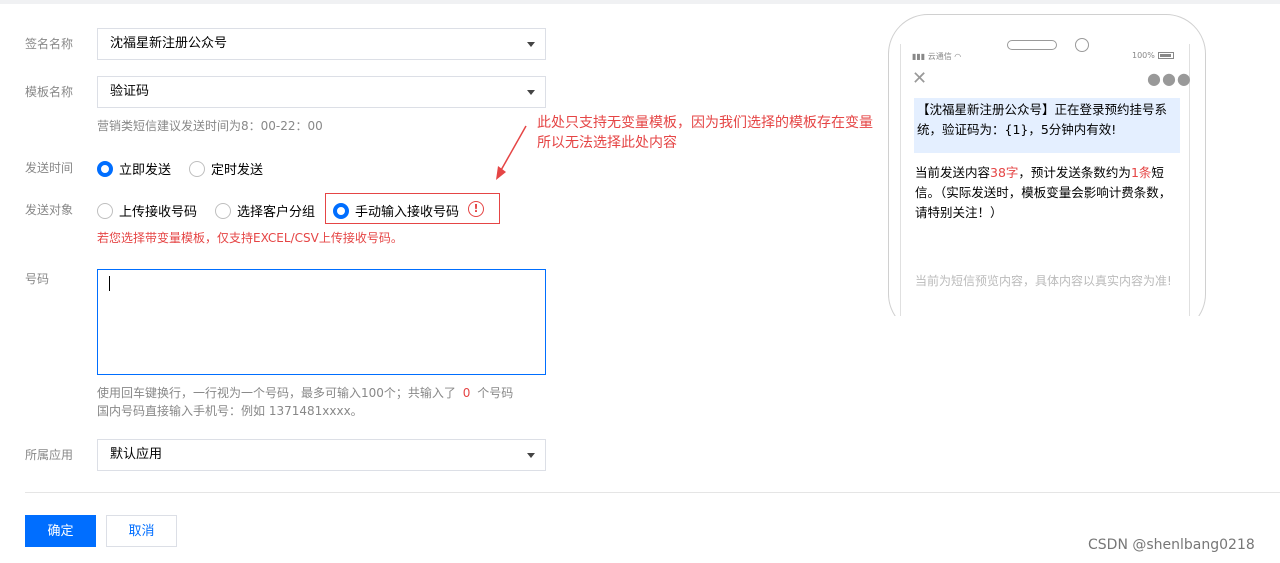 Image resolution: width=1280 pixels, height=563 pixels. I want to click on numbers-hint: 使用回车键换行，一行视为一个号码，最多可输入100个；共输入了 0 个号码, so click(305, 393).